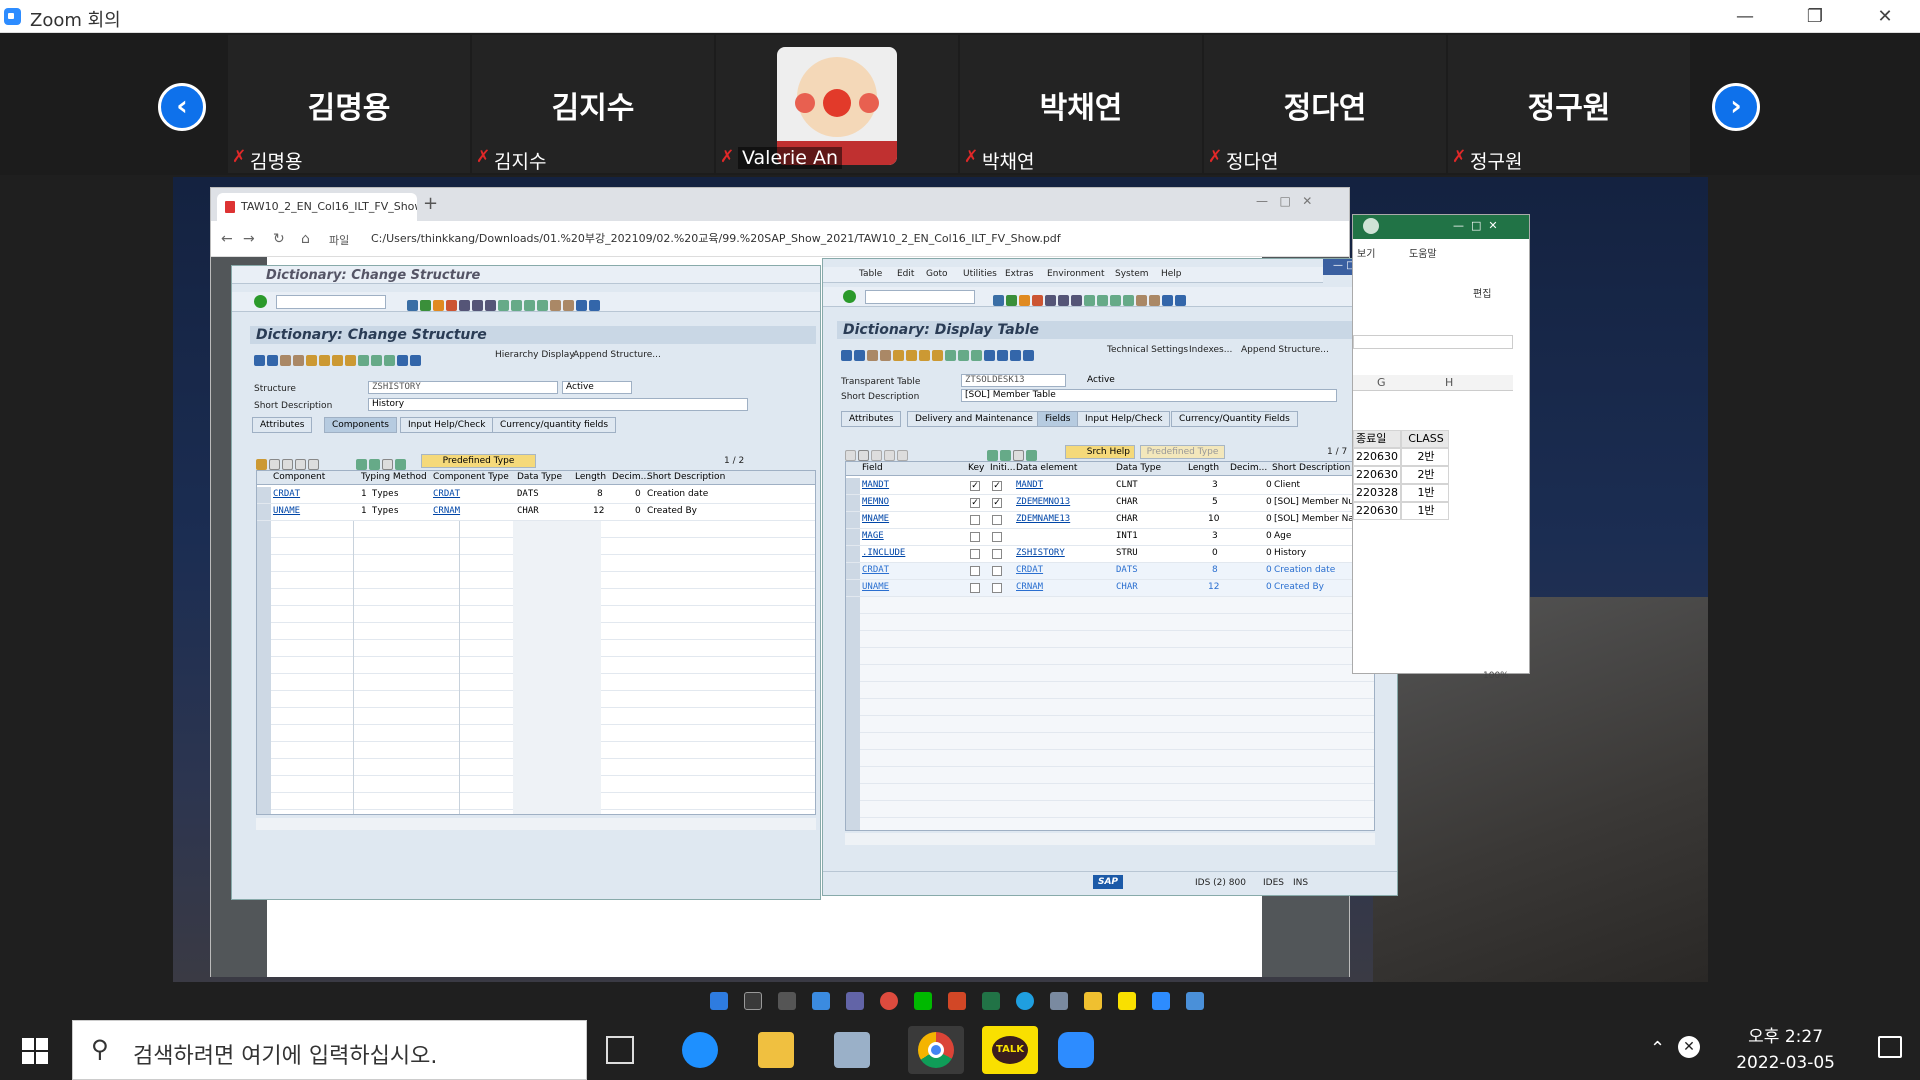 This screenshot has height=1080, width=1920. I want to click on forward-icon: →, so click(249, 239).